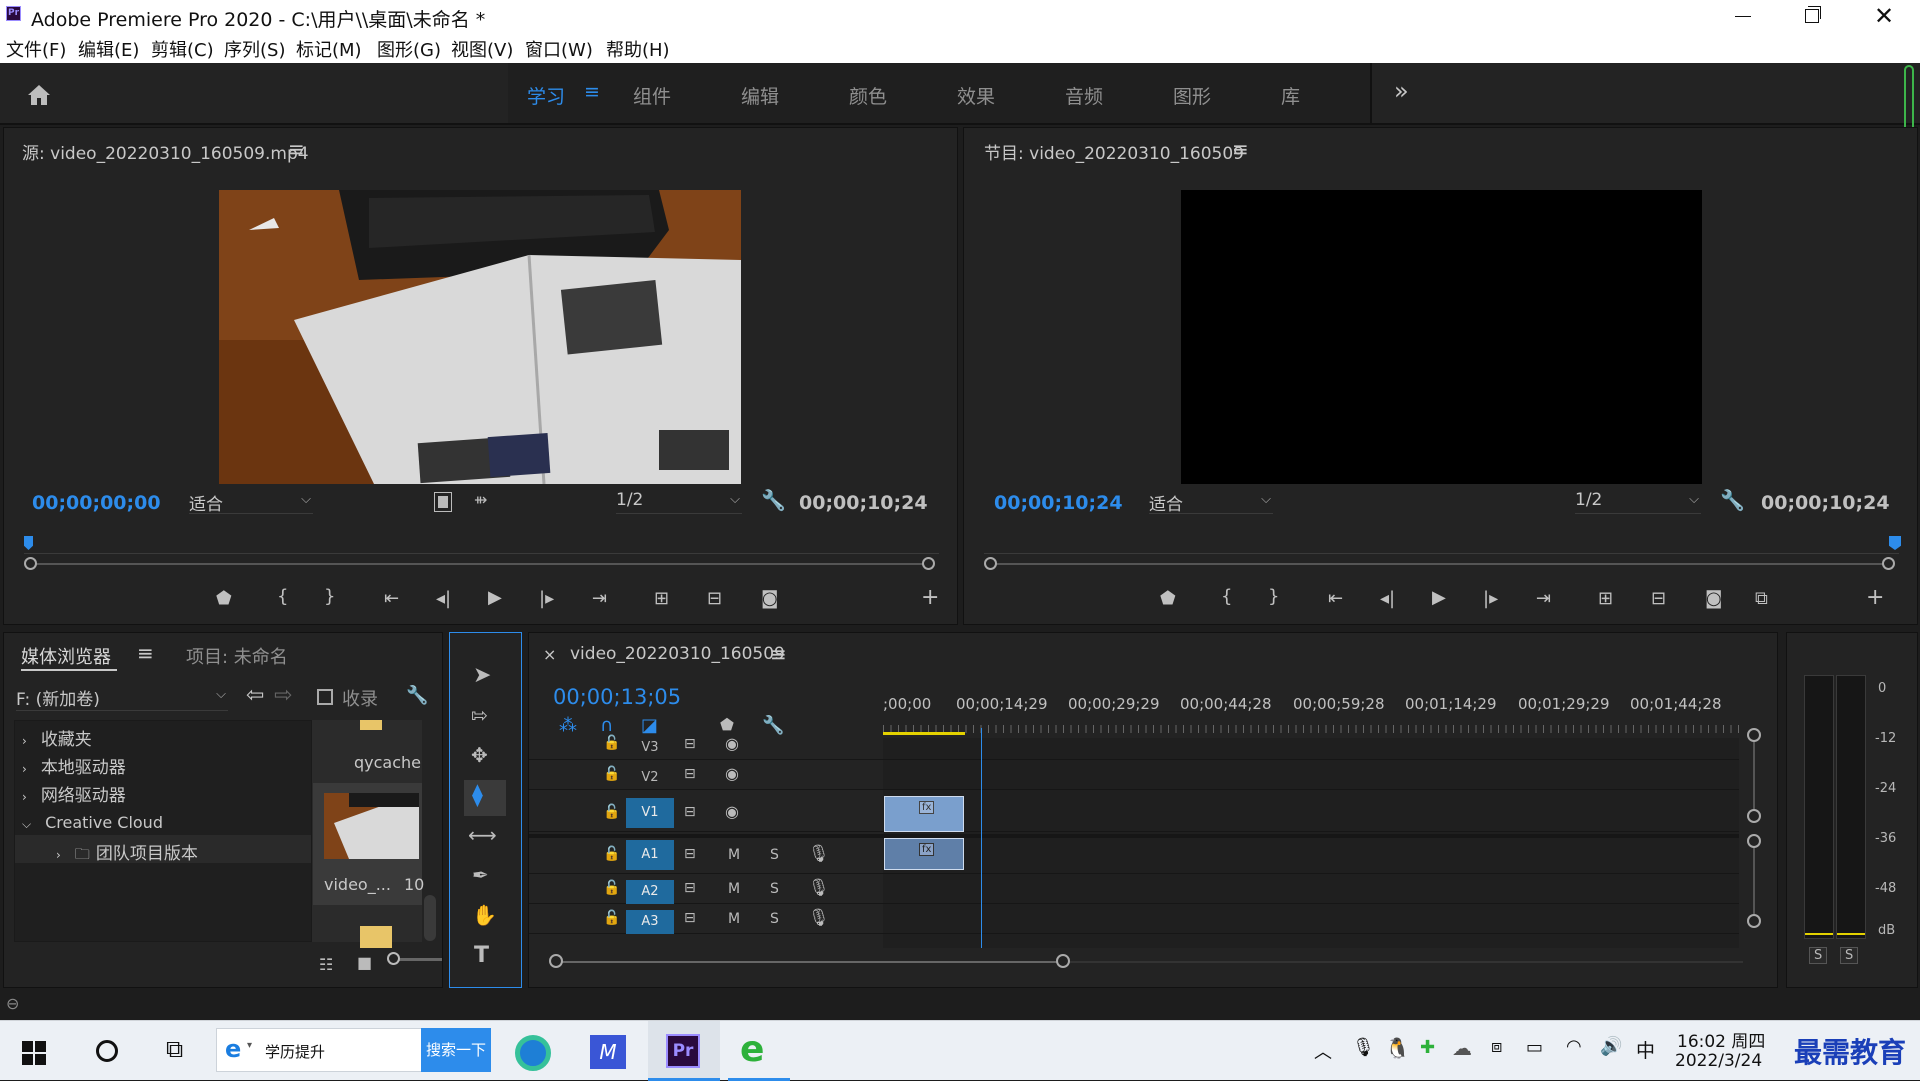 The width and height of the screenshot is (1920, 1081). Describe the element at coordinates (549, 654) in the screenshot. I see `close-sequence-icon: ×` at that location.